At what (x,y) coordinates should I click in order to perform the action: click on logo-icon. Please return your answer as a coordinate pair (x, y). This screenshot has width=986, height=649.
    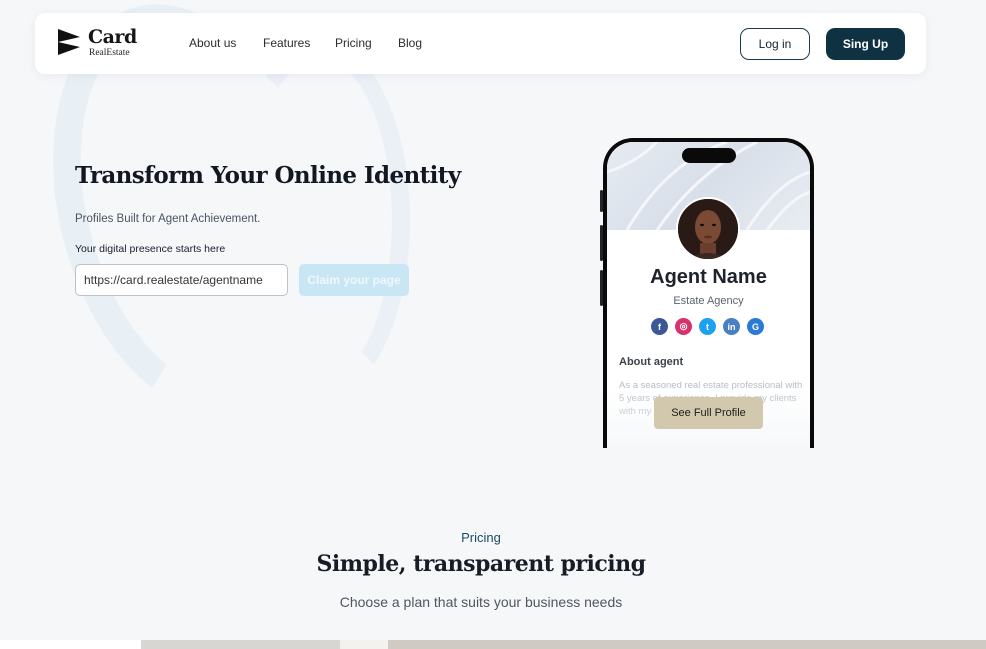
    Looking at the image, I should click on (69, 42).